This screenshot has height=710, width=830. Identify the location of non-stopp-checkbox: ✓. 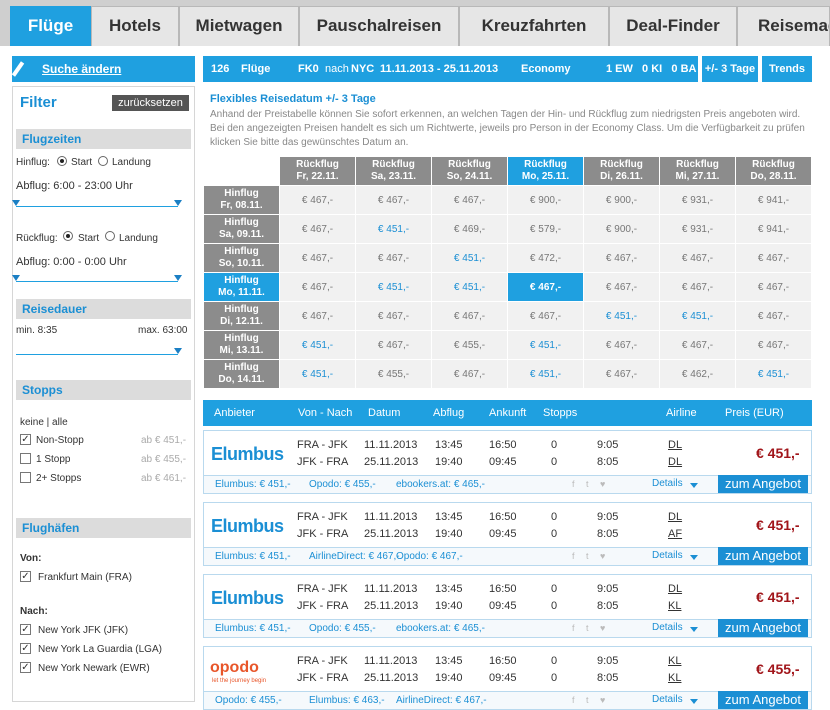
(25, 439).